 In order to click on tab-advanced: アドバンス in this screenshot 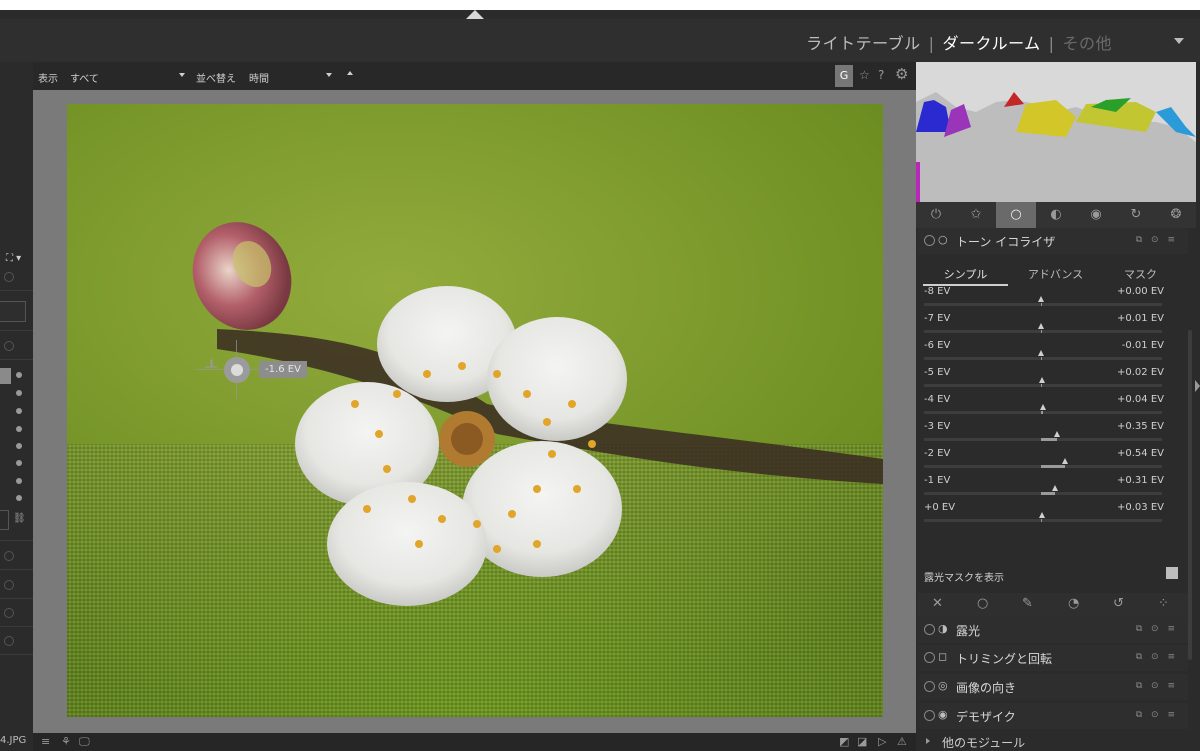, I will do `click(1055, 274)`.